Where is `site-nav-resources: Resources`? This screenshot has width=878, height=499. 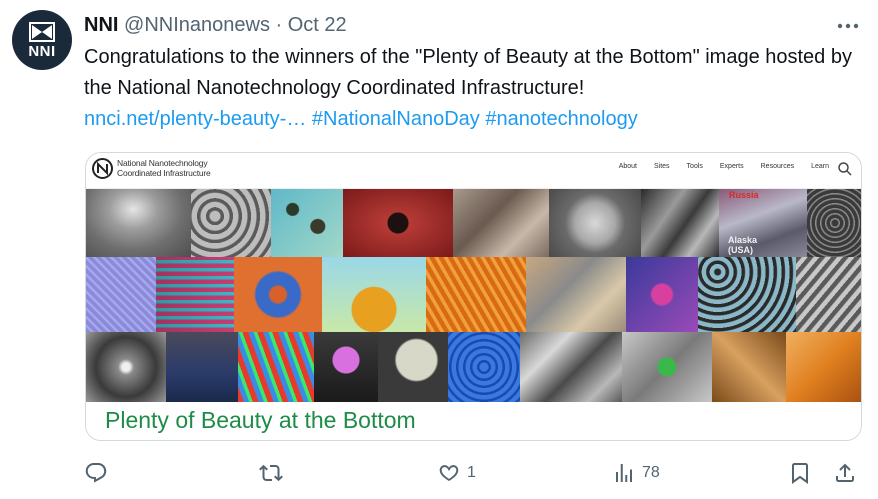
site-nav-resources: Resources is located at coordinates (777, 166).